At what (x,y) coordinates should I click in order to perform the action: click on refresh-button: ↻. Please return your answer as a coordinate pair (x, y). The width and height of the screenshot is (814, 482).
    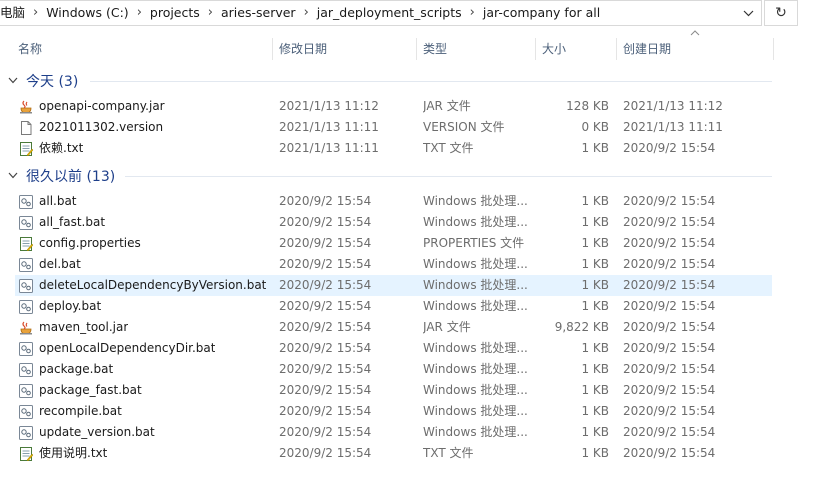
    Looking at the image, I should click on (781, 13).